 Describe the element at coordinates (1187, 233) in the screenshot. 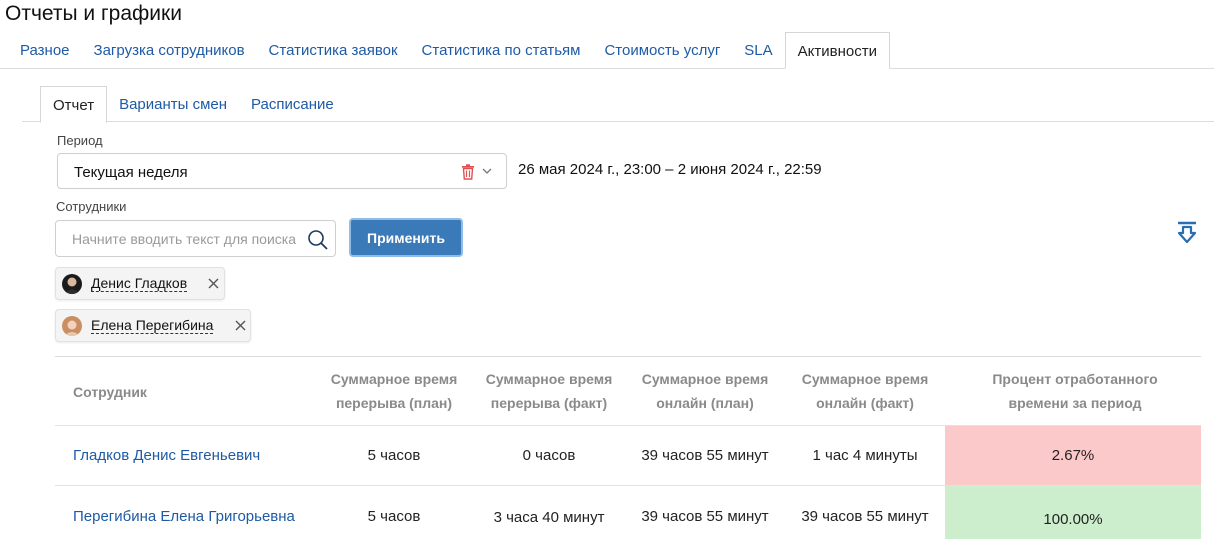

I see `download-icon` at that location.